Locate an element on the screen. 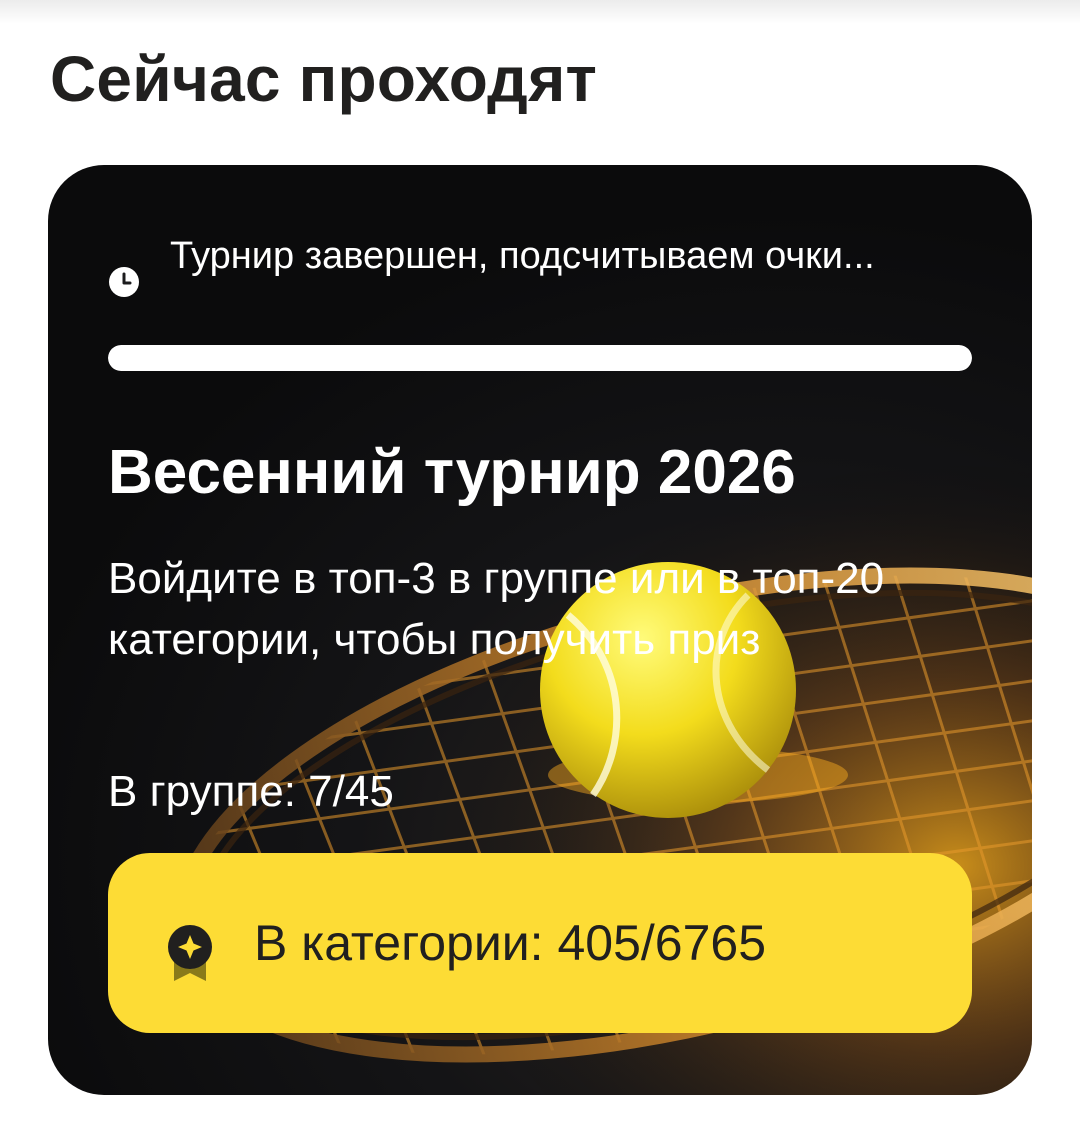  top-shadow is located at coordinates (540, 12).